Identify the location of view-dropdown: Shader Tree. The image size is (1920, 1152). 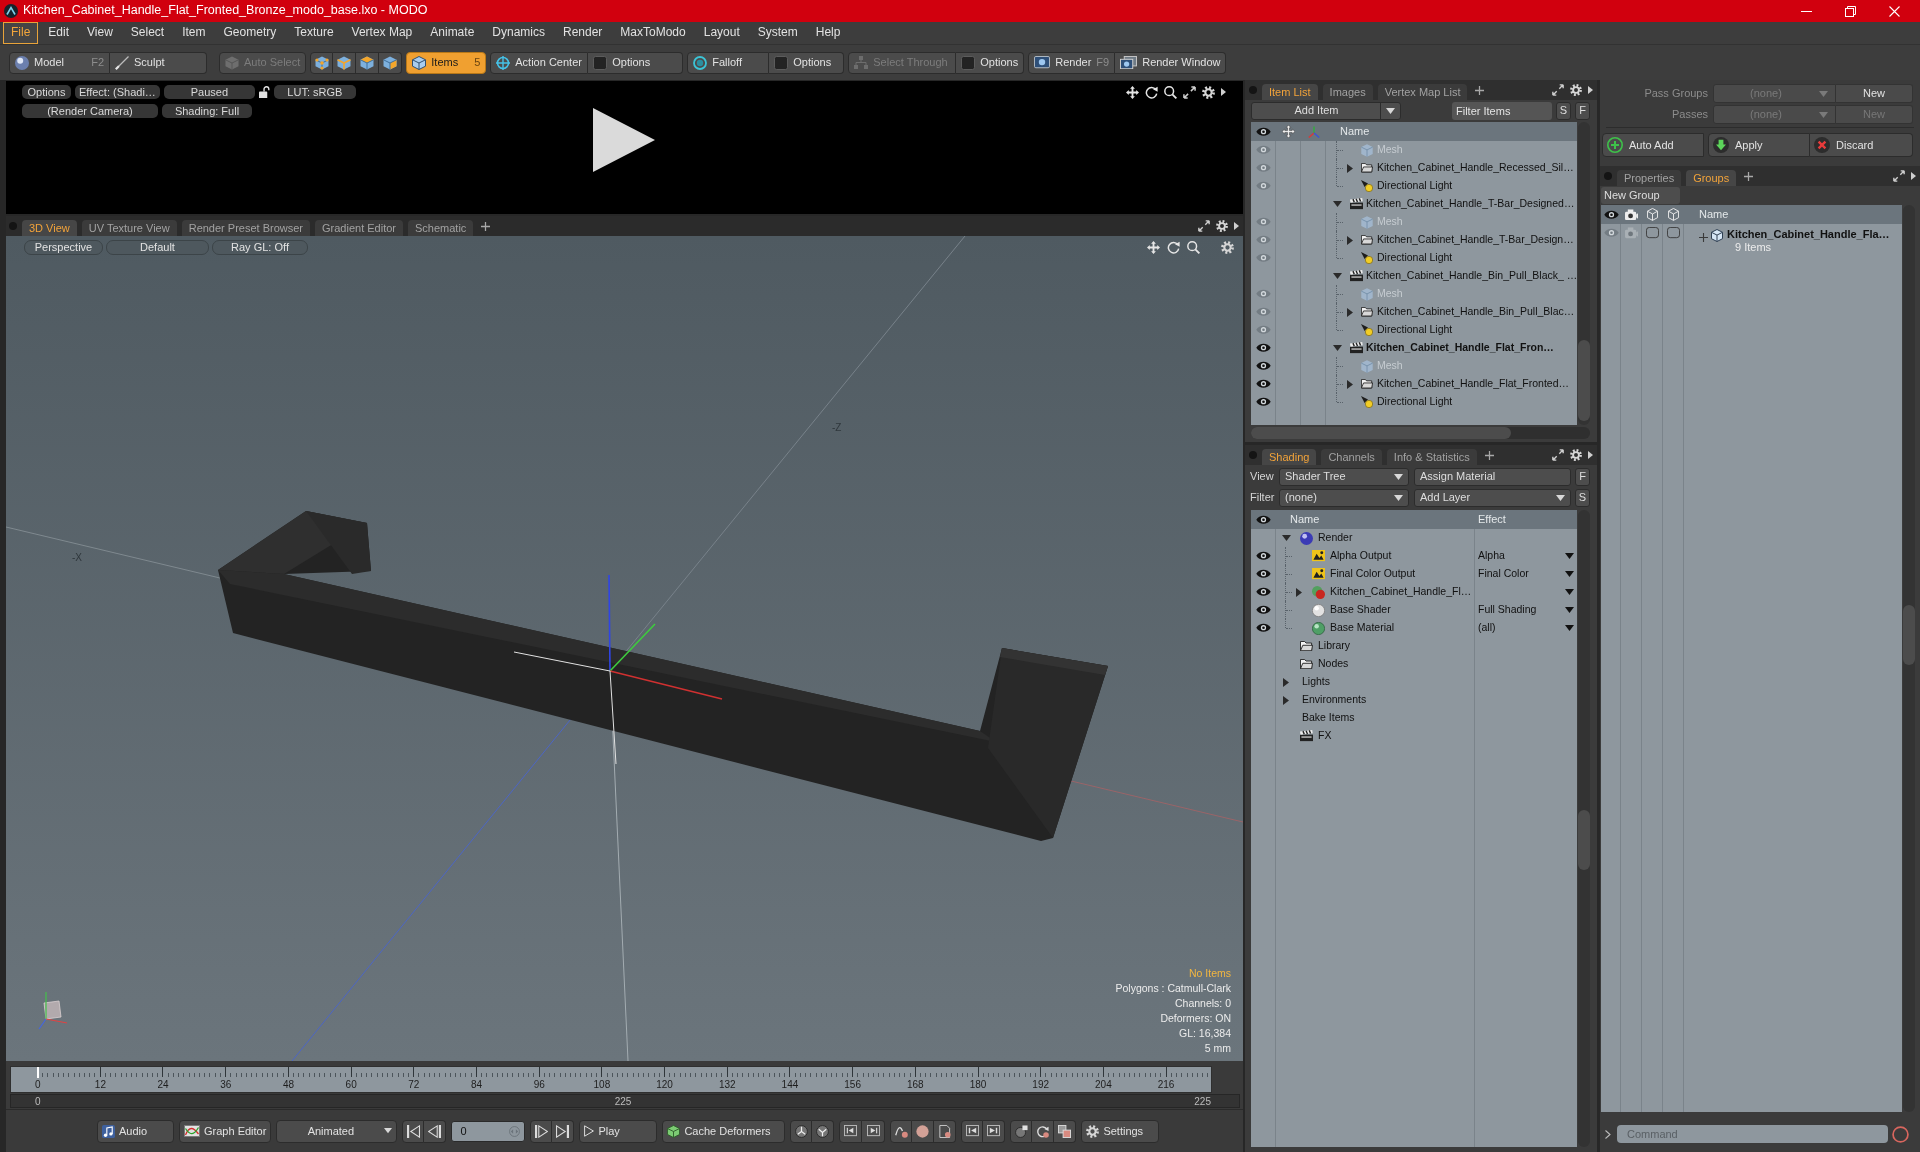
(1344, 476).